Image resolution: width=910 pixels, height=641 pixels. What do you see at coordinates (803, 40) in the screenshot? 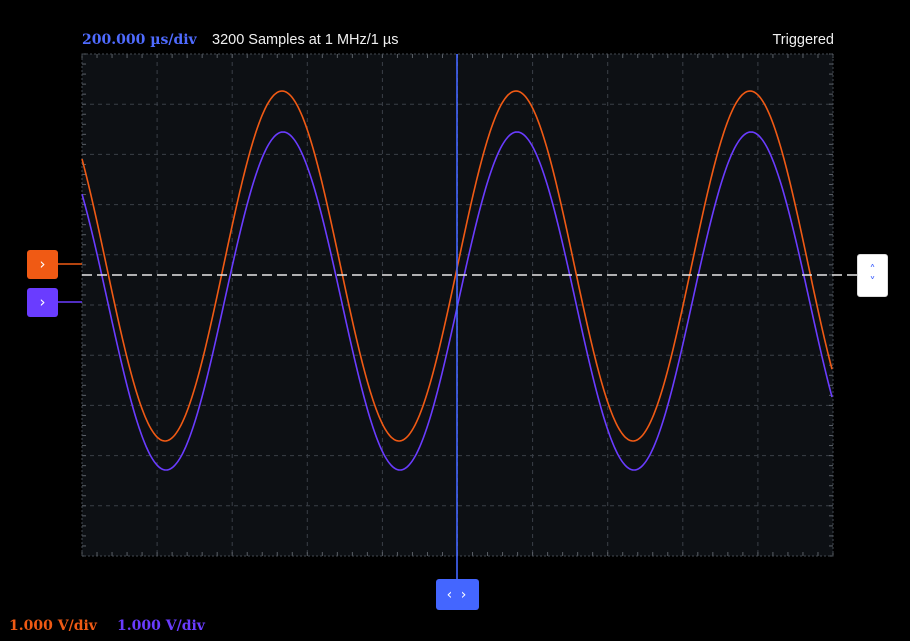
I see `trigger-status-label: Triggered` at bounding box center [803, 40].